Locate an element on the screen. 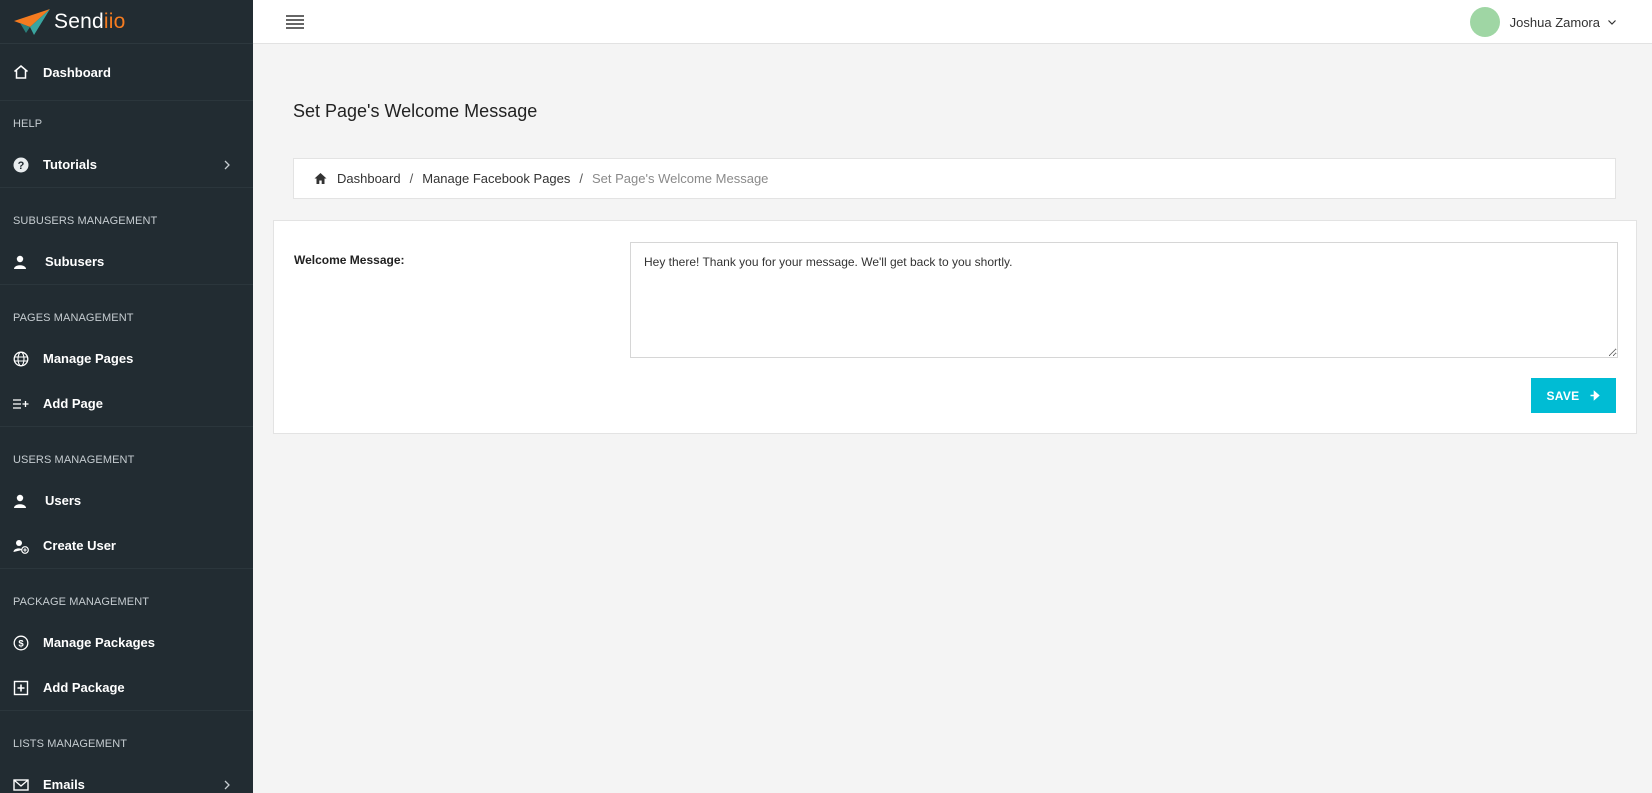 Image resolution: width=1652 pixels, height=793 pixels. sidebar-item-manage-packages: $ Manage Packages is located at coordinates (126, 642).